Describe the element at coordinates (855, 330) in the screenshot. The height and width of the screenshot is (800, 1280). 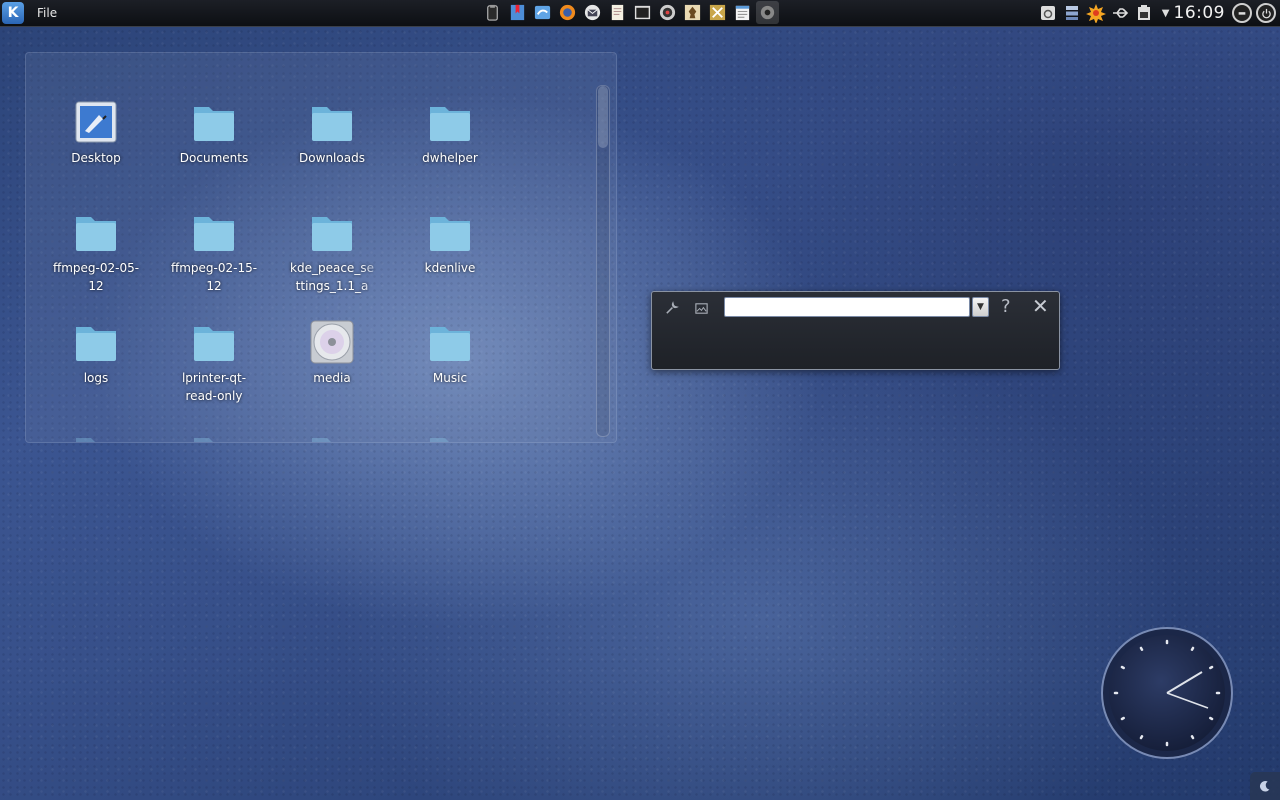
I see `krunner-dialog: ▼ ? ✕` at that location.